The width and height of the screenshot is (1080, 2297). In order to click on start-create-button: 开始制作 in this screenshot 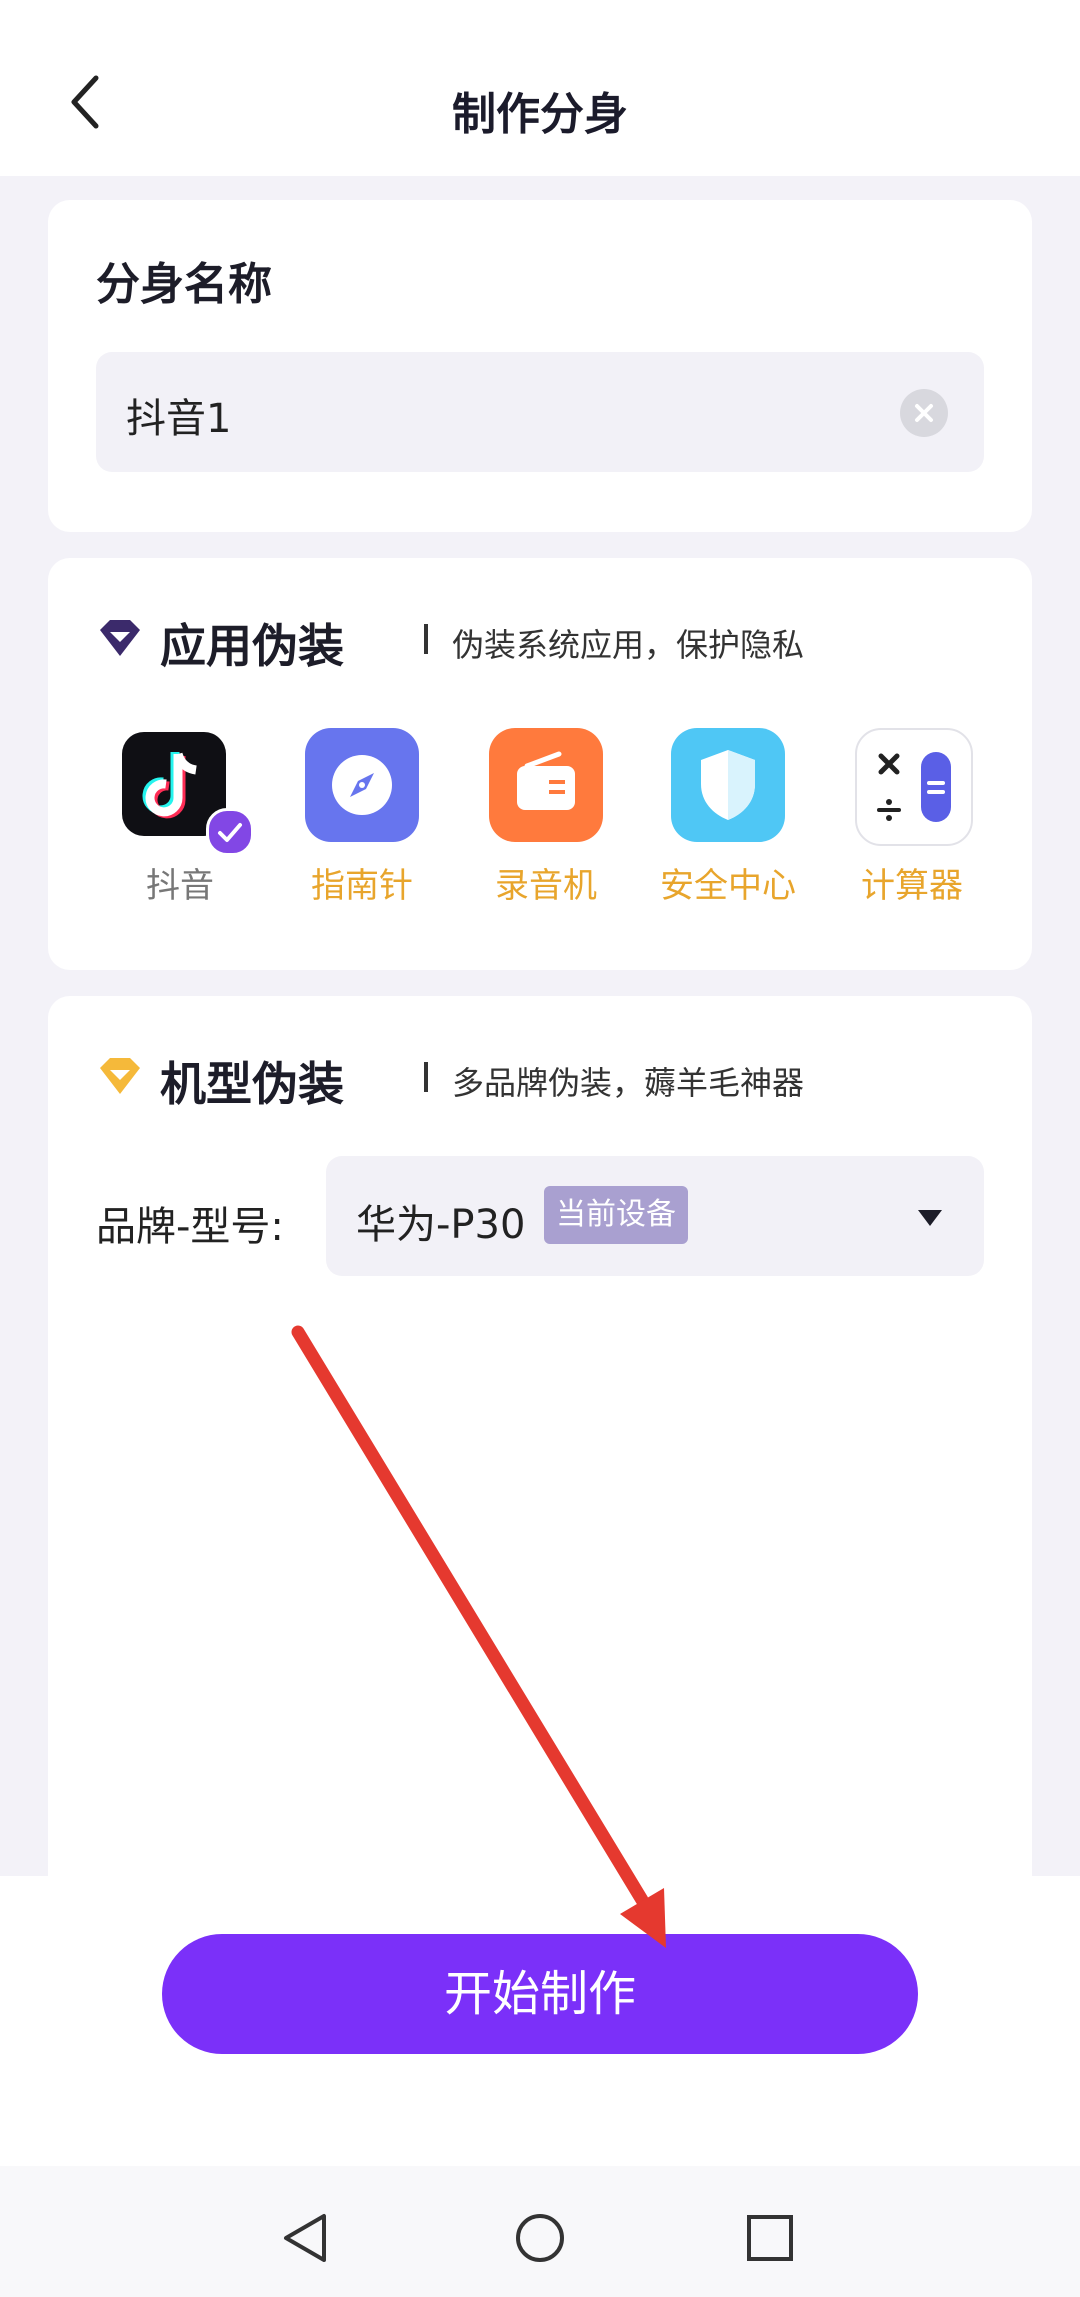, I will do `click(540, 1994)`.